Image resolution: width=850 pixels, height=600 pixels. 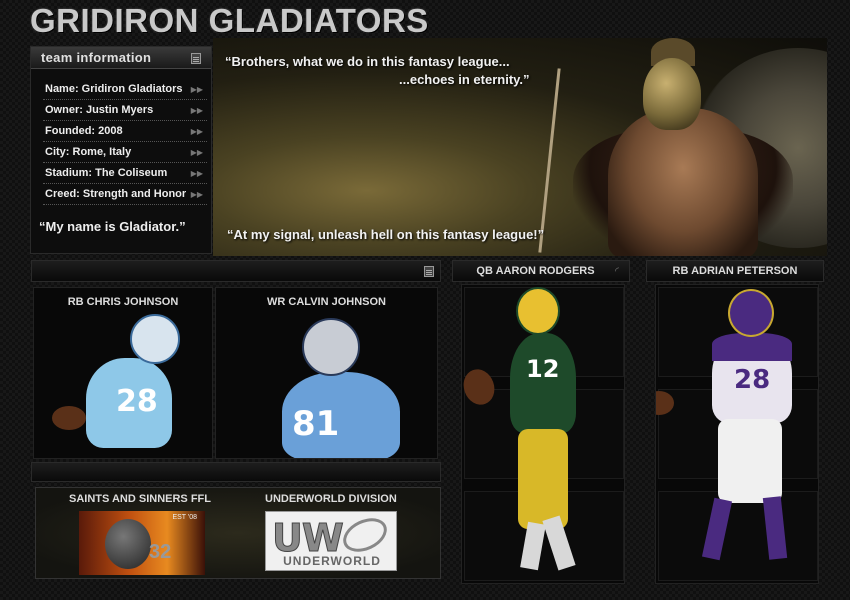 I want to click on logo-word: UNDERWORLD, so click(x=332, y=561).